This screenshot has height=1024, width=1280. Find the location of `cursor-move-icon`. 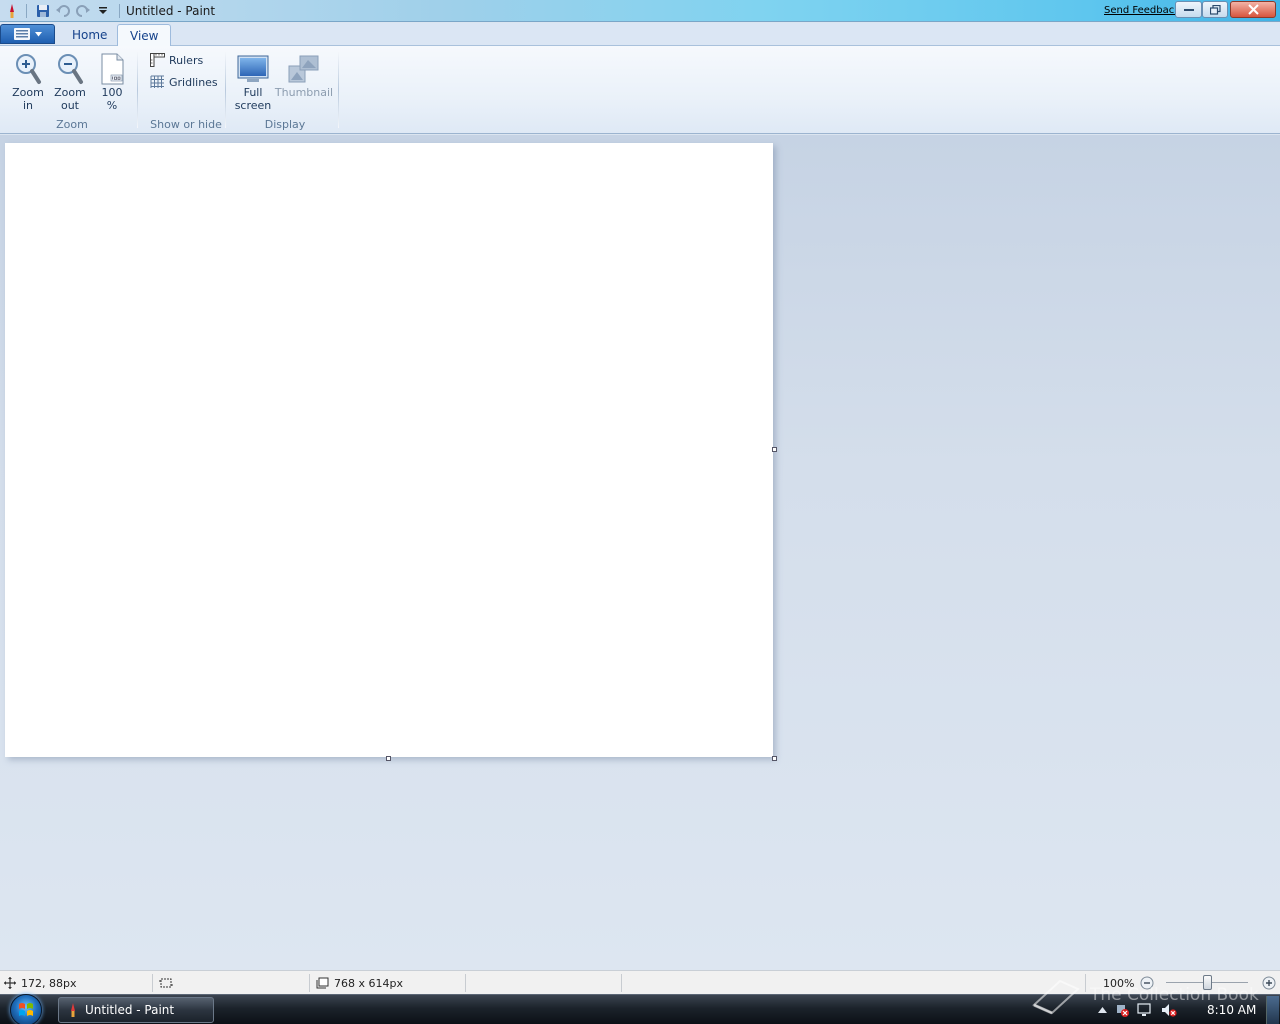

cursor-move-icon is located at coordinates (10, 983).